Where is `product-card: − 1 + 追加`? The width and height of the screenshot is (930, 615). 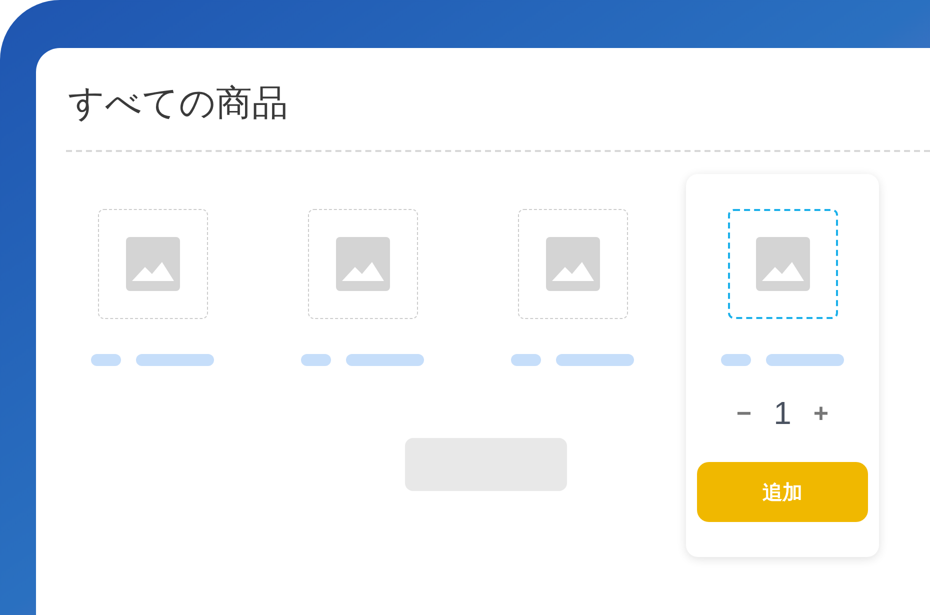 product-card: − 1 + 追加 is located at coordinates (782, 365).